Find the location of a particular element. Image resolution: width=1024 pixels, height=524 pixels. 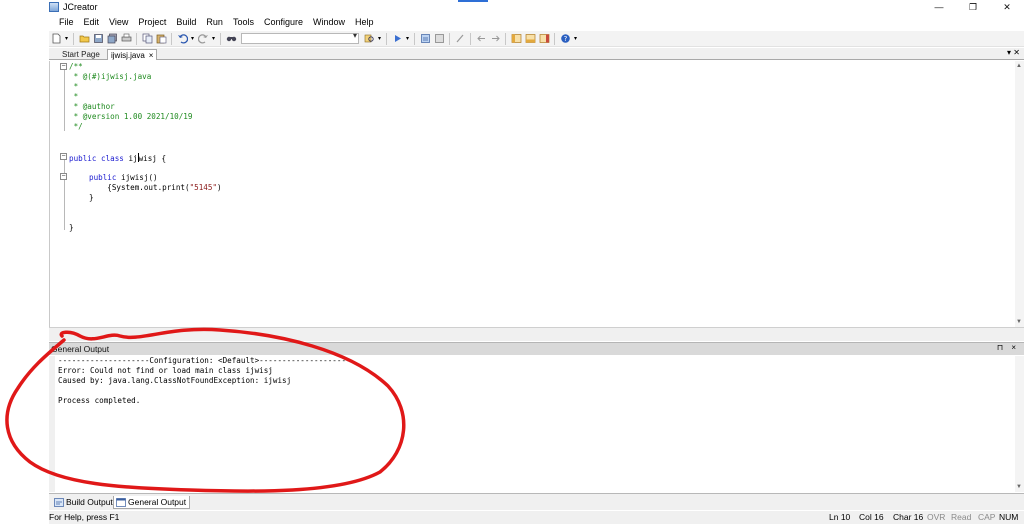

build-project-icon is located at coordinates (439, 39).